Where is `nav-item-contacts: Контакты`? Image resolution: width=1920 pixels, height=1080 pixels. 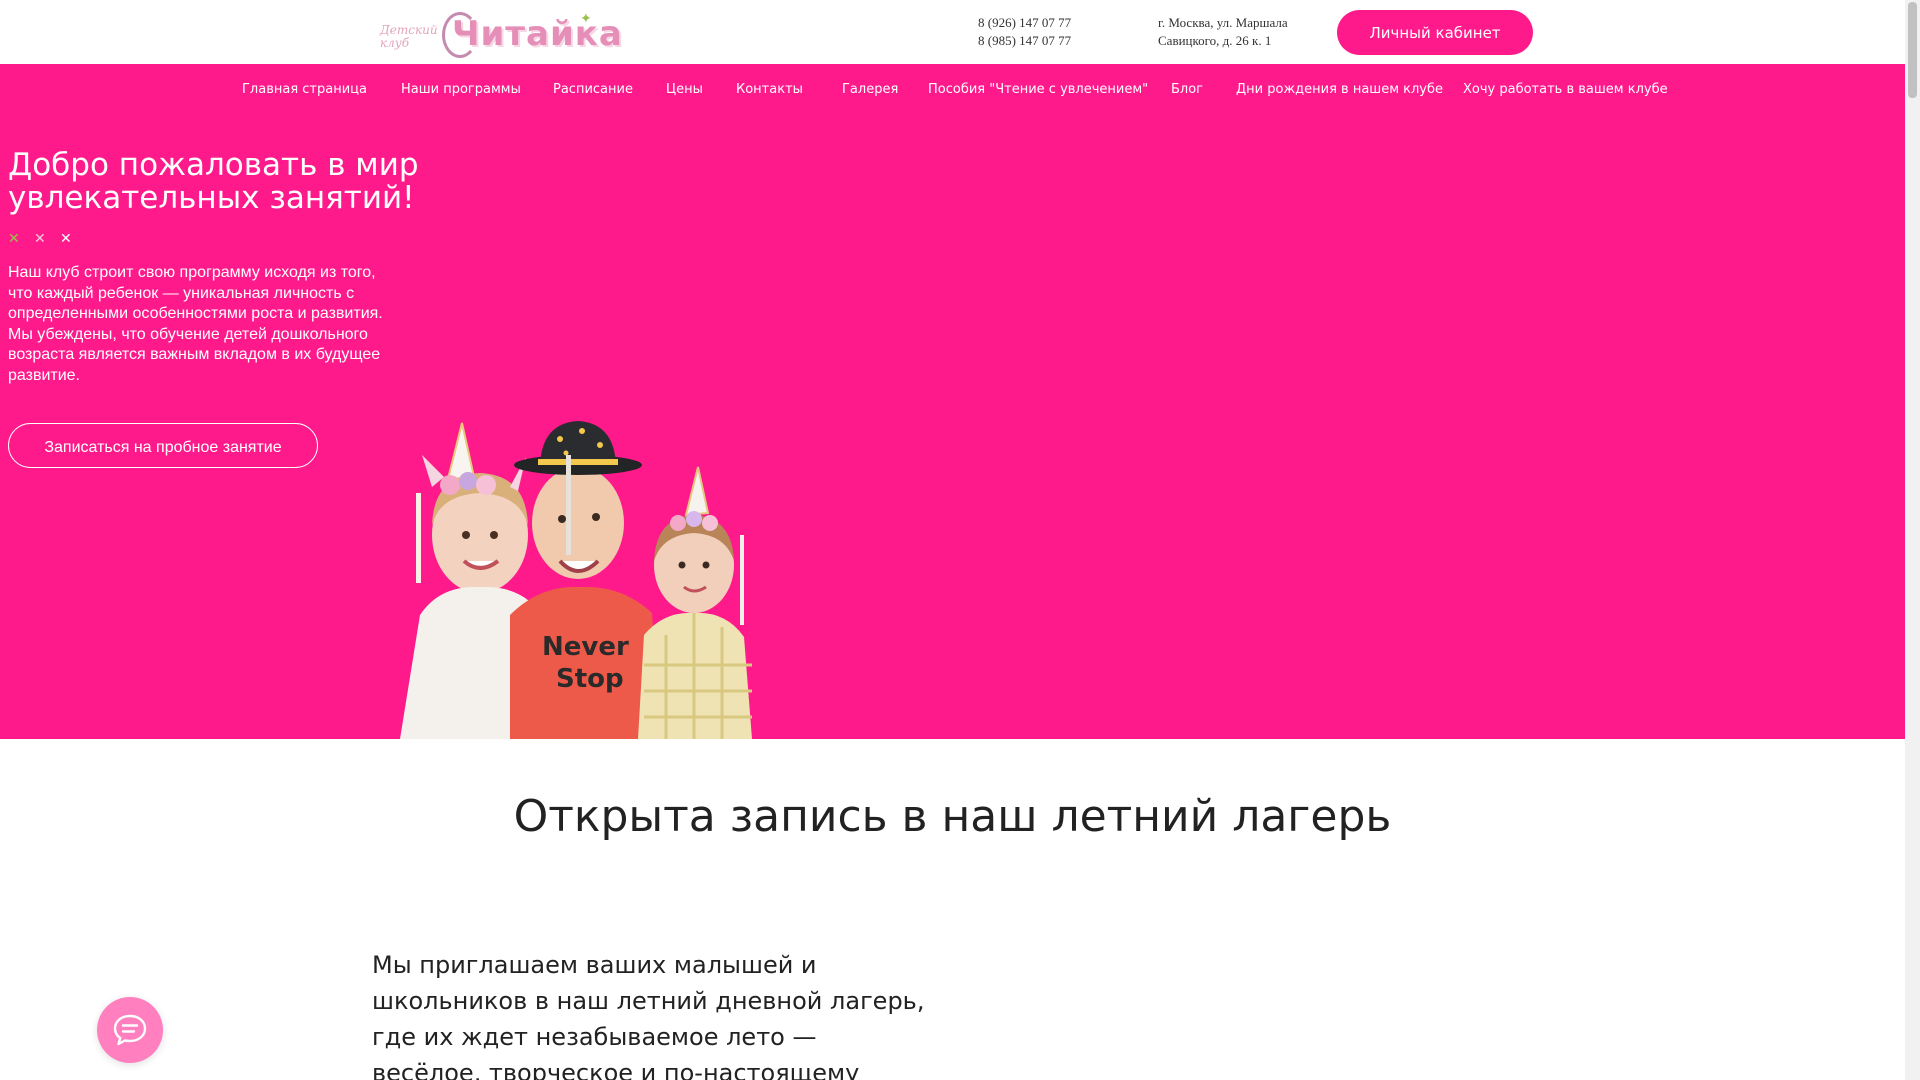 nav-item-contacts: Контакты is located at coordinates (769, 89).